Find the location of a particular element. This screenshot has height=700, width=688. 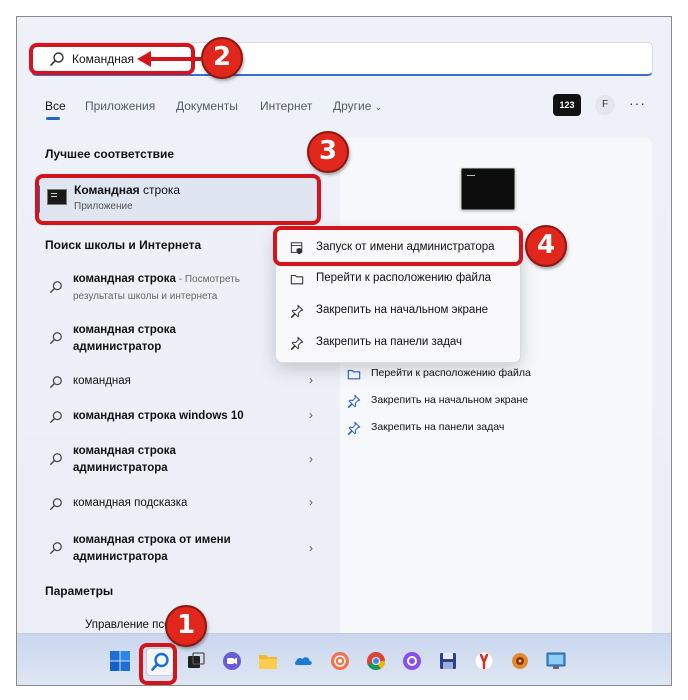

windows-start-icon is located at coordinates (120, 661).